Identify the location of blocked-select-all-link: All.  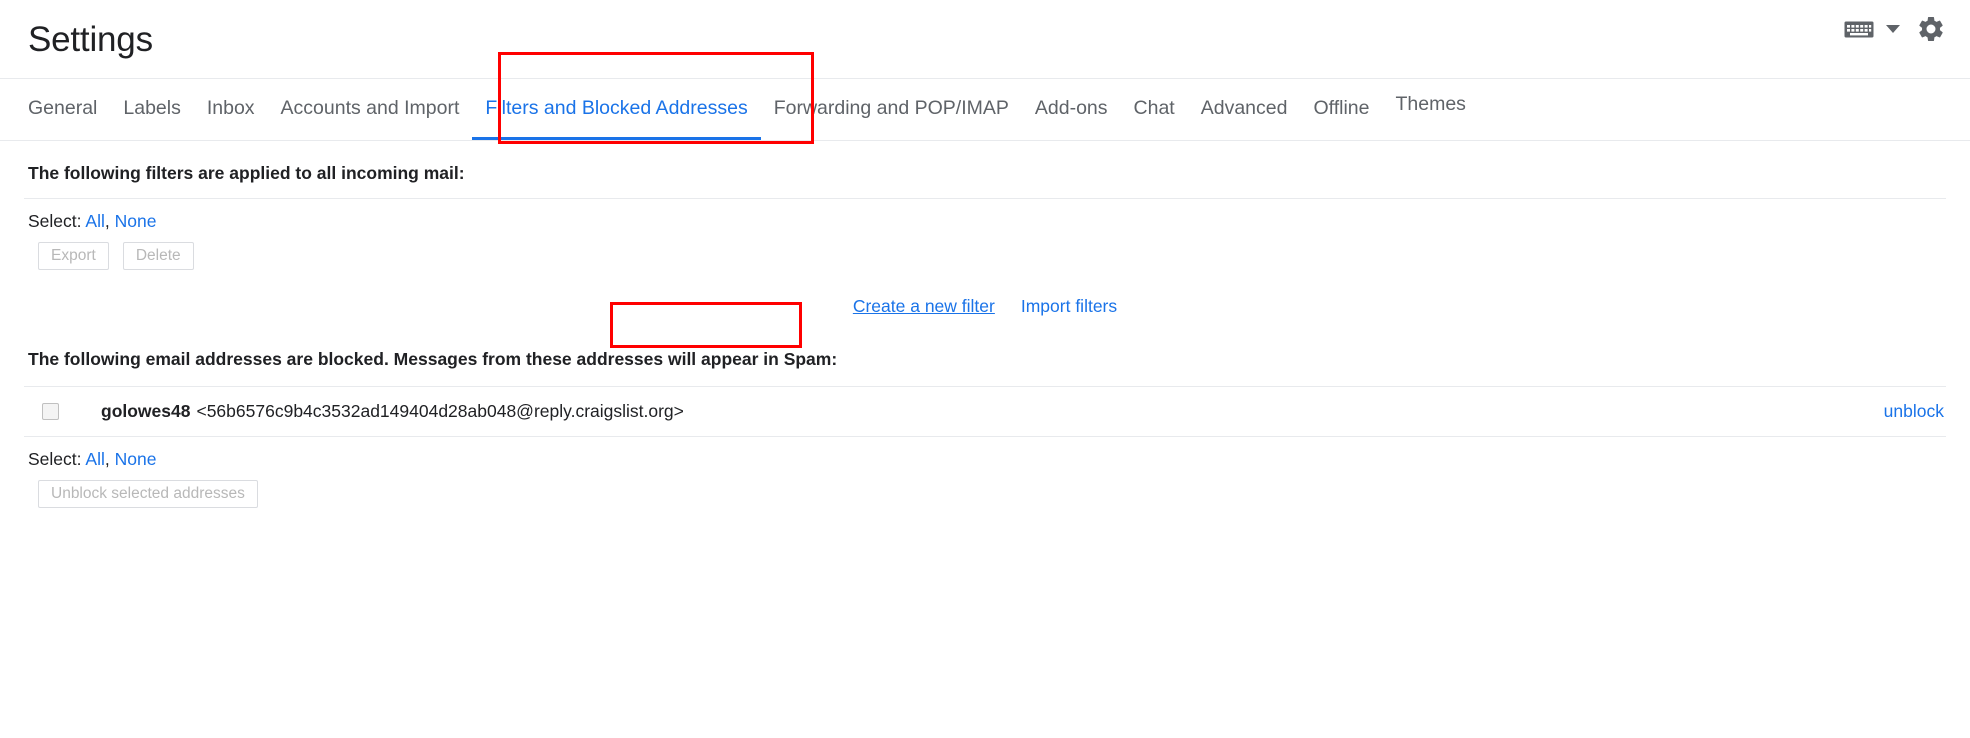
(94, 459).